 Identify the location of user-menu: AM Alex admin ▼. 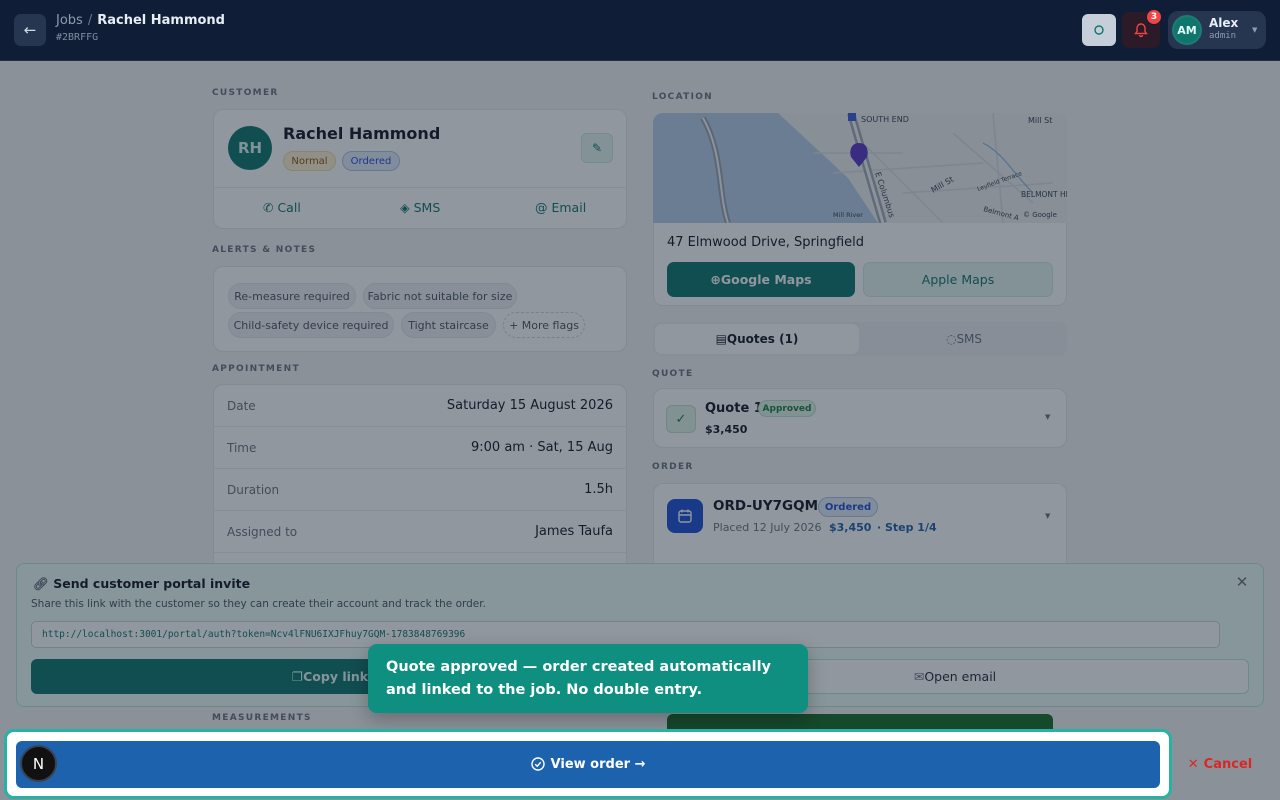
(1217, 30).